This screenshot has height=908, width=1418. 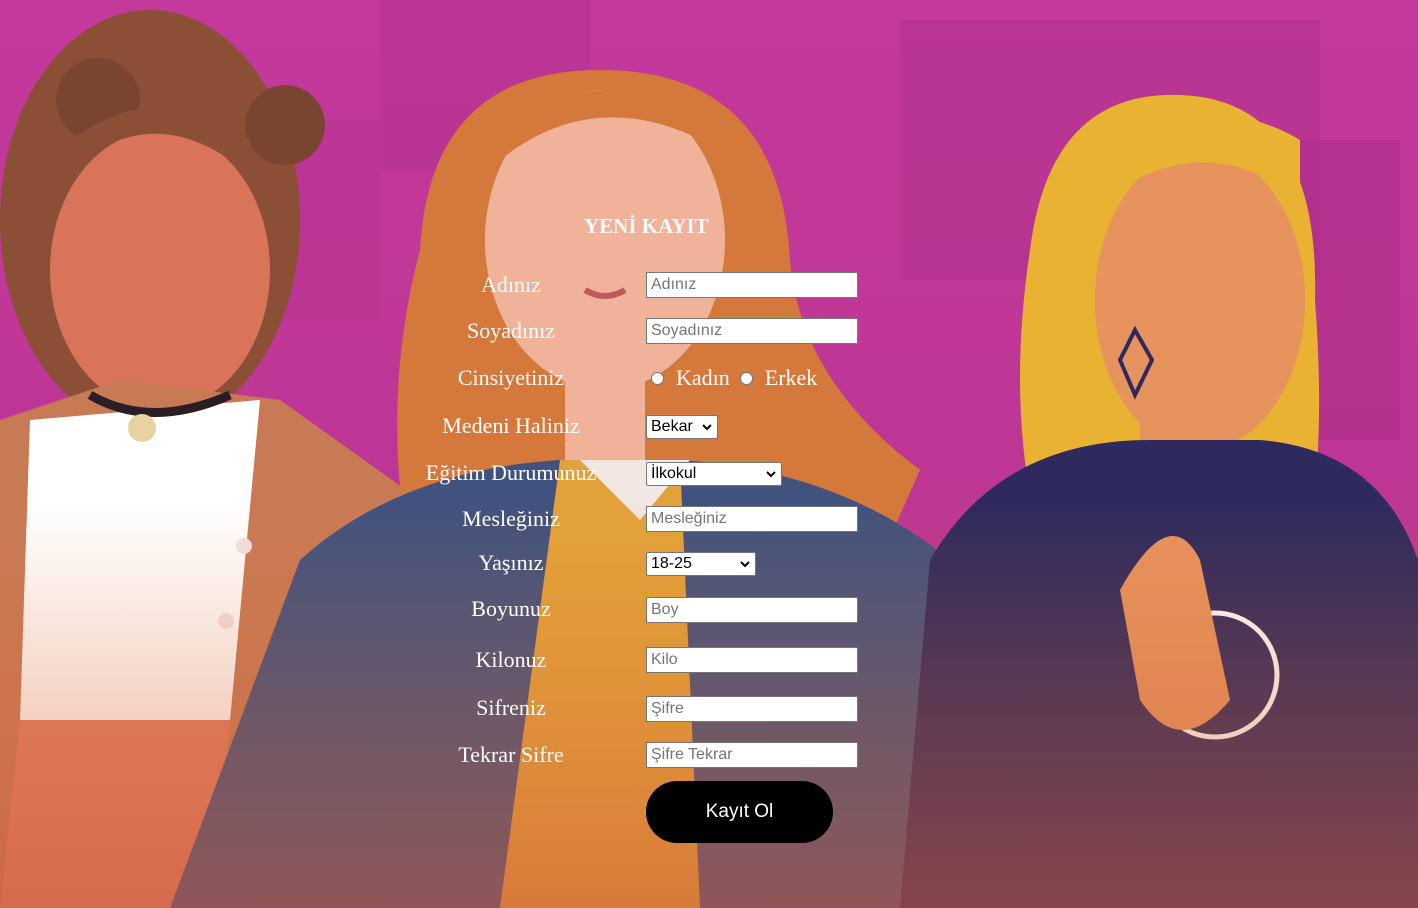 What do you see at coordinates (511, 754) in the screenshot?
I see `label-sifre-tekrar: Tekrar Sifre` at bounding box center [511, 754].